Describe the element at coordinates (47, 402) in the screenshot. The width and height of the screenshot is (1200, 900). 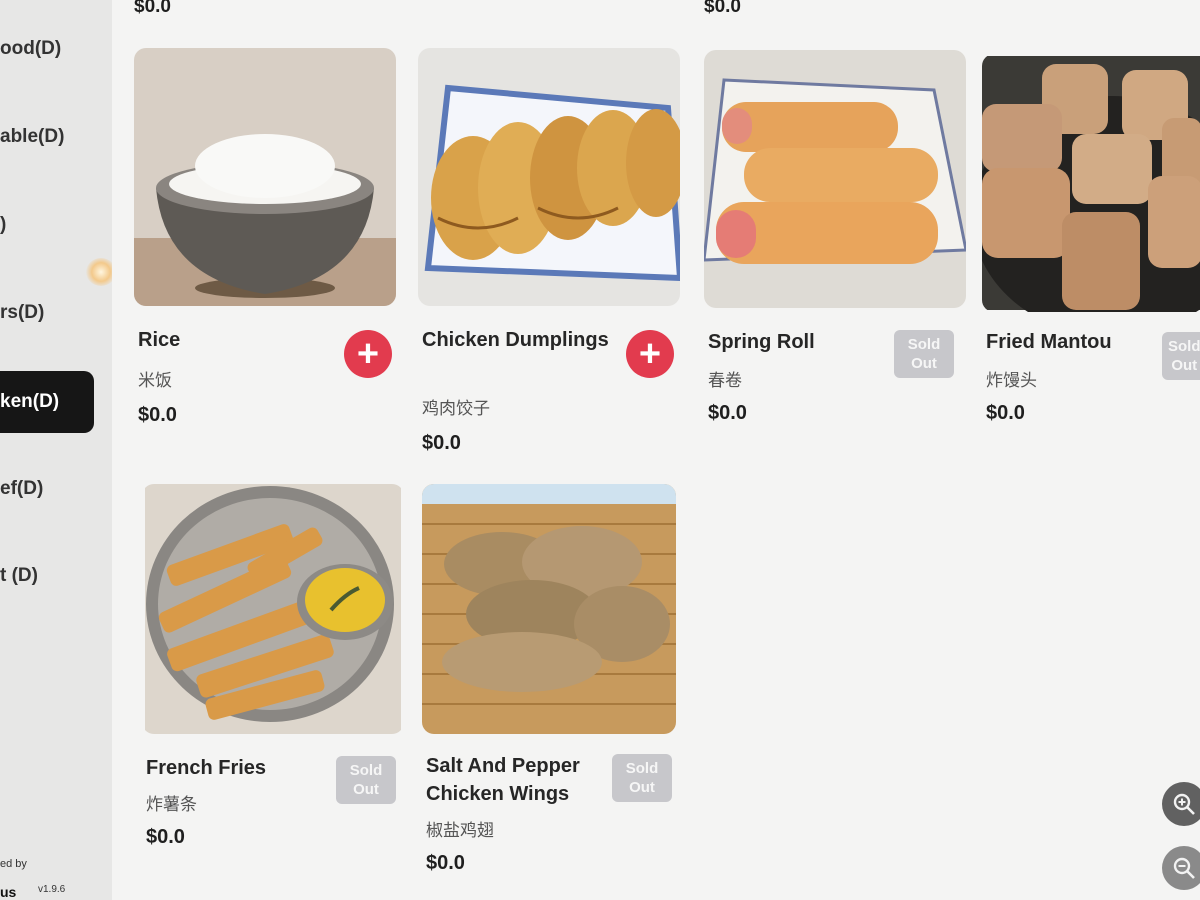
I see `category-item-active: ken(D)` at that location.